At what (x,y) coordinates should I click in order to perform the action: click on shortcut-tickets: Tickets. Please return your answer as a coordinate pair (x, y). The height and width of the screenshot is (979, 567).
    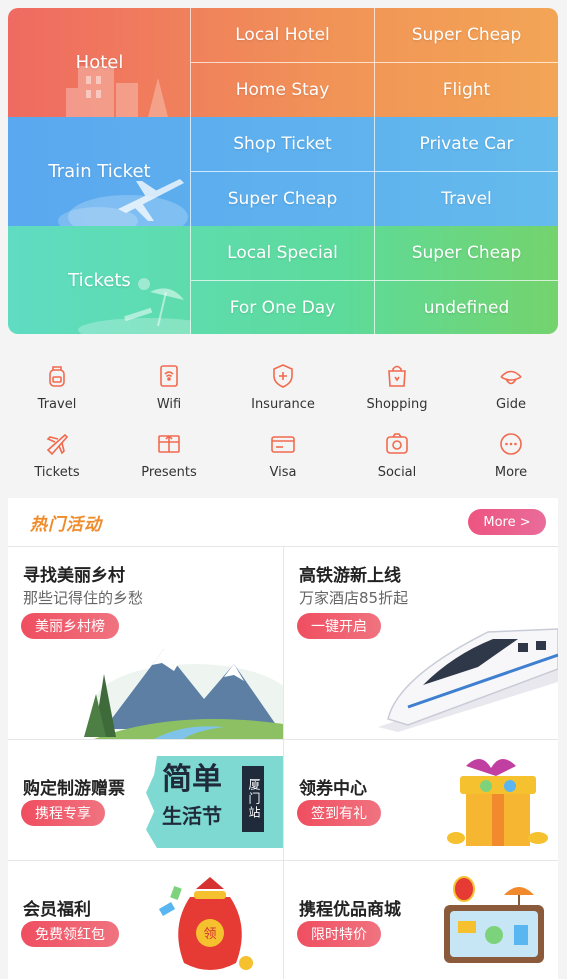
    Looking at the image, I should click on (57, 455).